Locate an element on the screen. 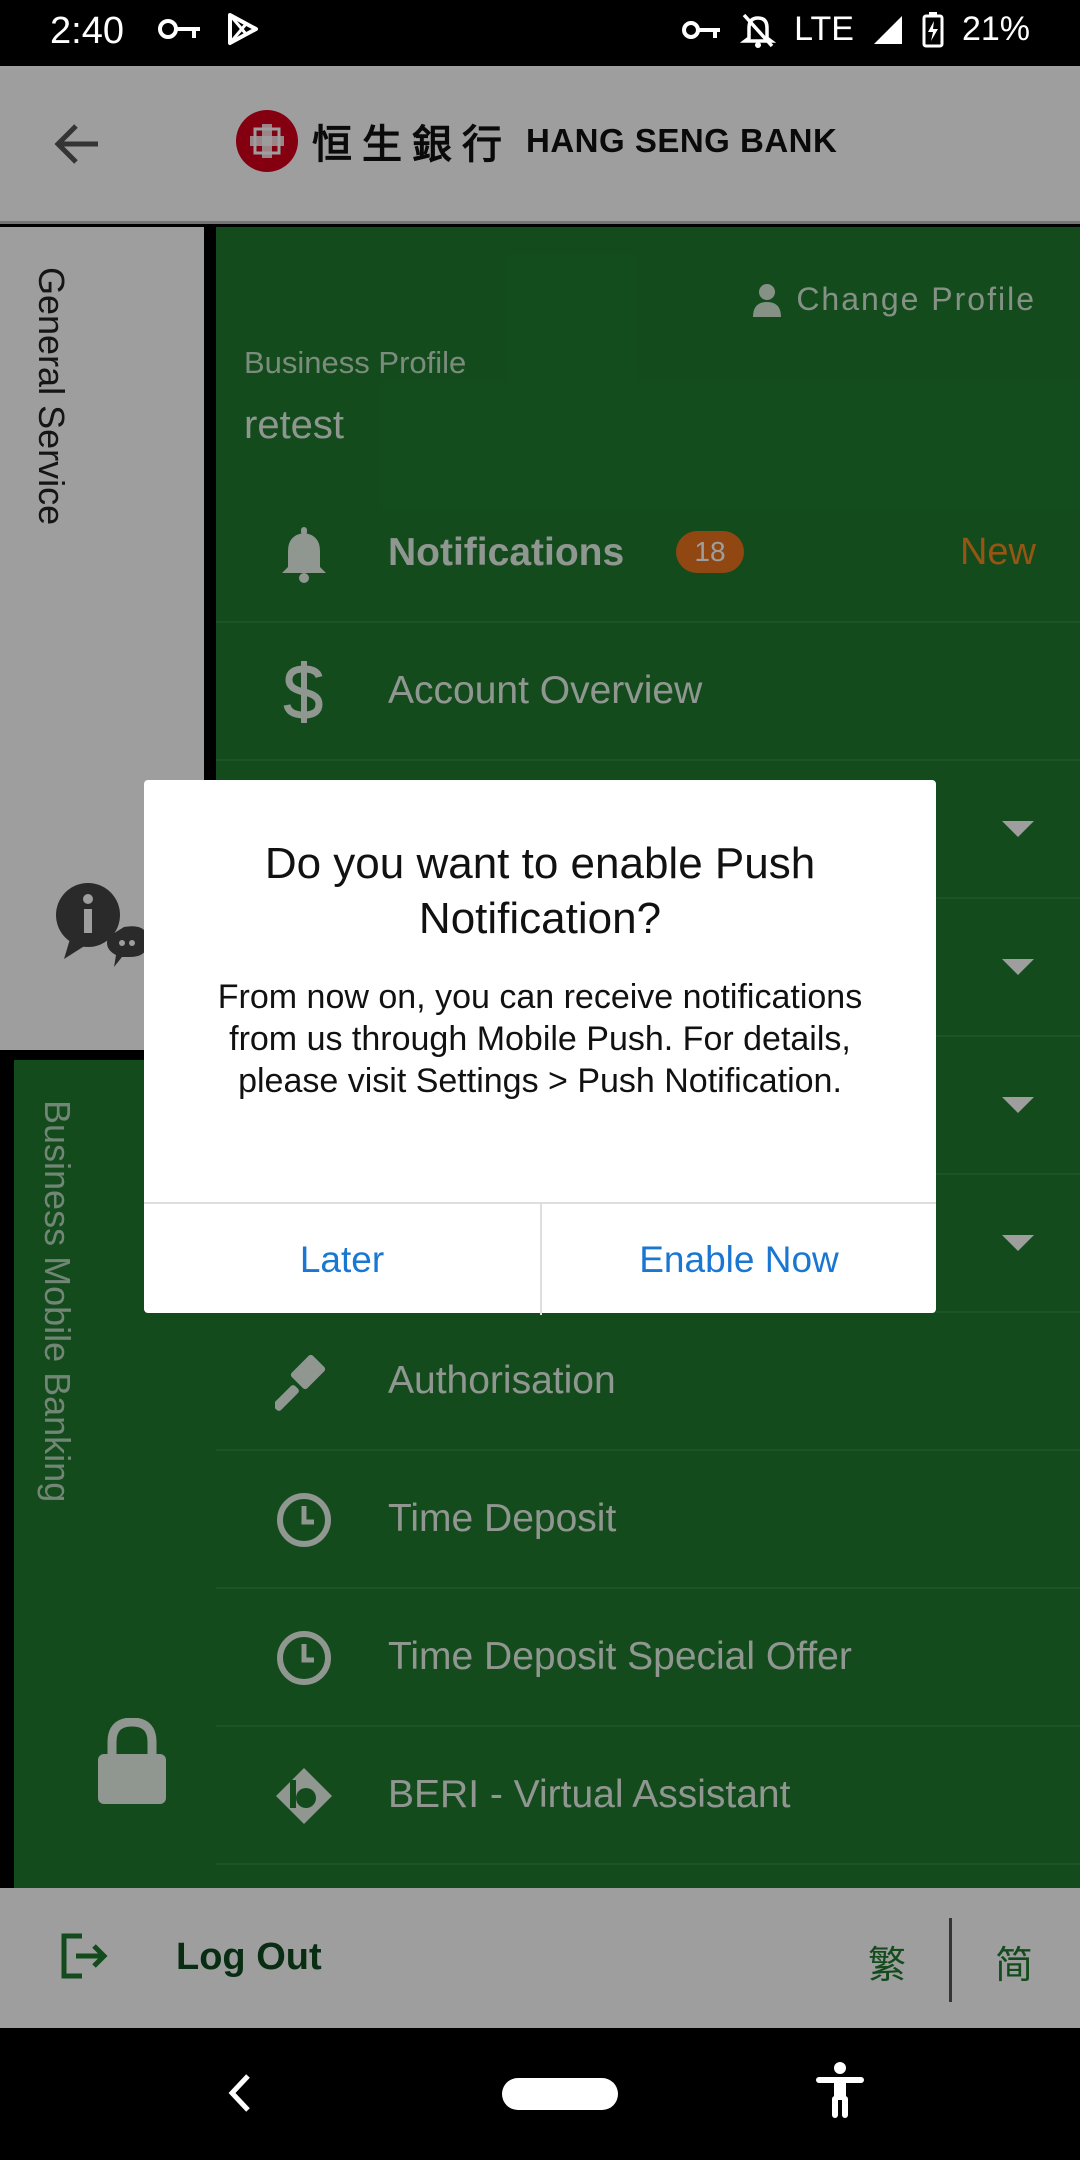 This screenshot has height=2160, width=1080. later-button: Later is located at coordinates (342, 1259).